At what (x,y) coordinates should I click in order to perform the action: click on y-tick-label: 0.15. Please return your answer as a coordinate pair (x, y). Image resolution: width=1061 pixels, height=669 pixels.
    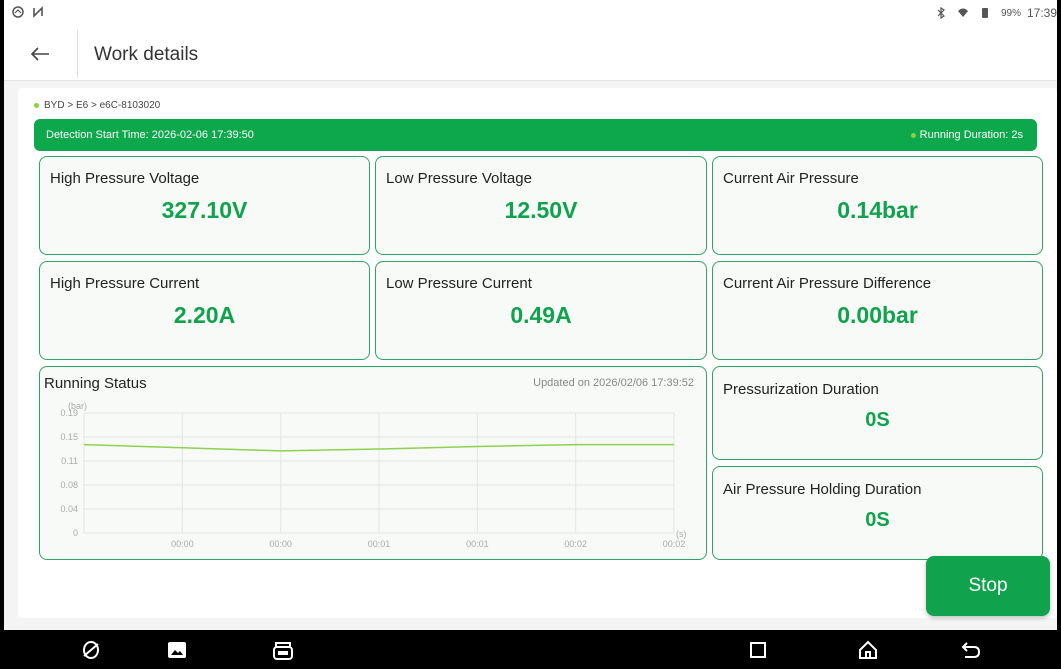
    Looking at the image, I should click on (69, 437).